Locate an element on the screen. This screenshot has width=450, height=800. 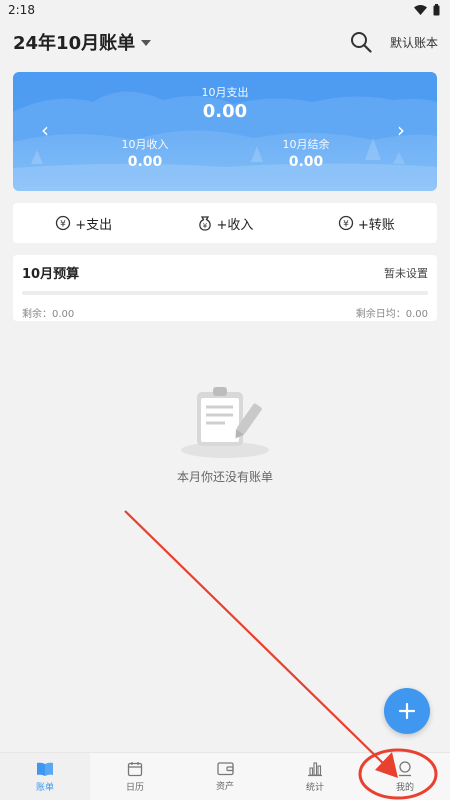
money-bag-icon: ¥ is located at coordinates (204, 223).